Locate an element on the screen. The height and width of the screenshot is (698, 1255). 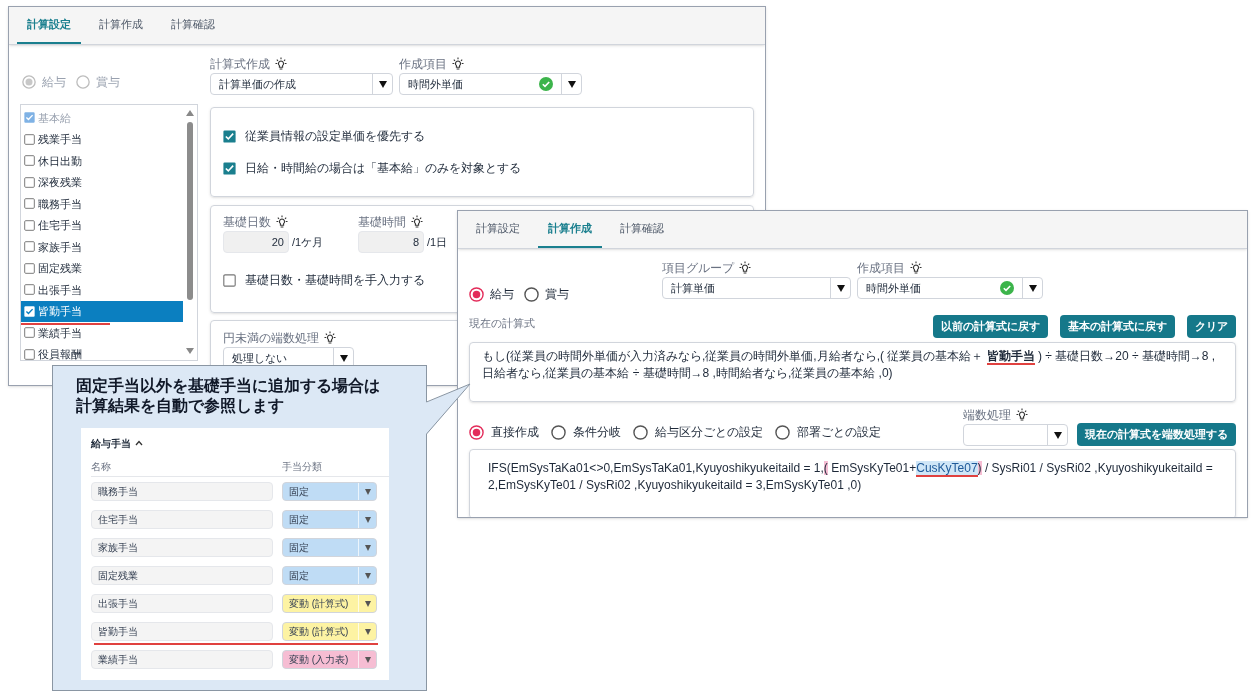
field-label: 基礎日数 is located at coordinates (247, 222).